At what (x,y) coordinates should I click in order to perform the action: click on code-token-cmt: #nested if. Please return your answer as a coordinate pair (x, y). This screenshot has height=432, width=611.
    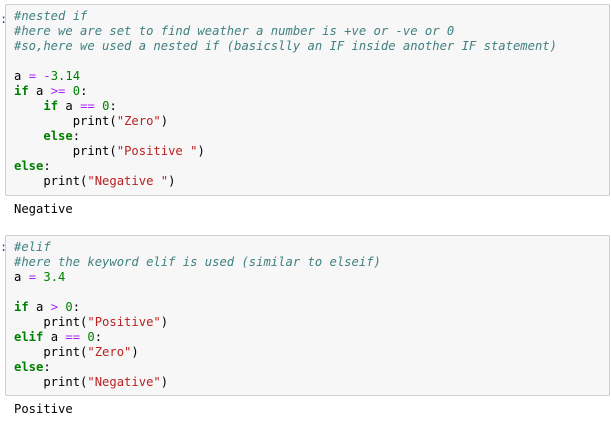
    Looking at the image, I should click on (51, 16).